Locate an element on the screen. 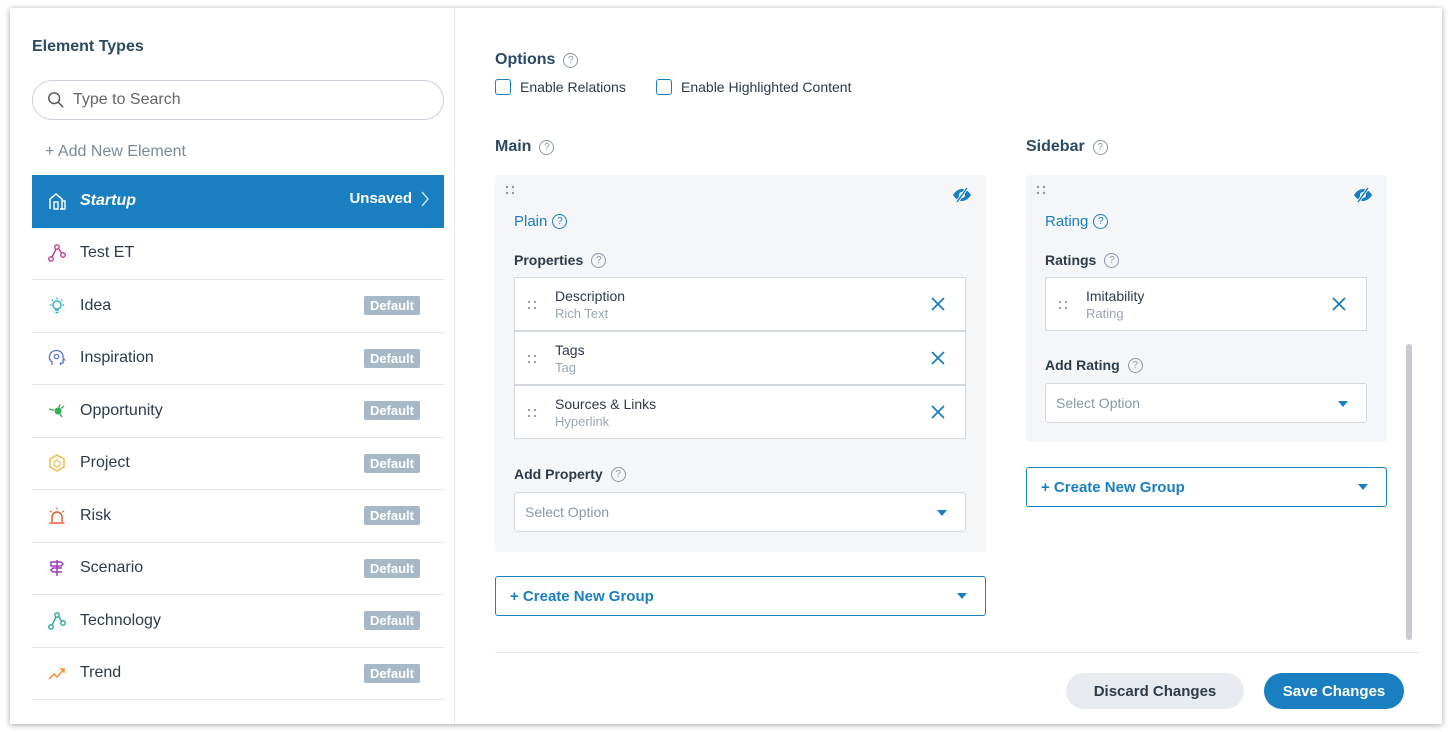 The height and width of the screenshot is (732, 1452). element-type-opportunity: Opportunity Default is located at coordinates (238, 411).